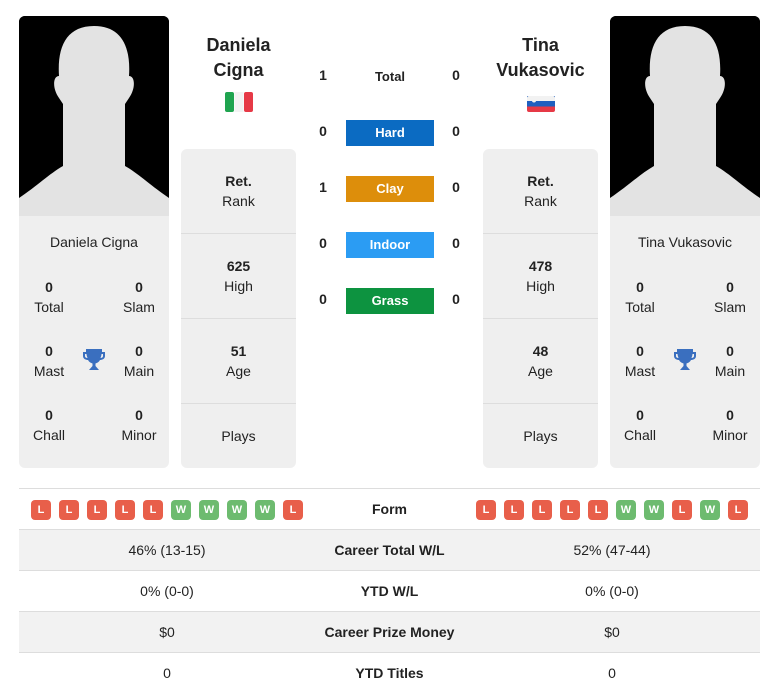  Describe the element at coordinates (139, 297) in the screenshot. I see `player1-titles-slam: 0 Slam` at that location.